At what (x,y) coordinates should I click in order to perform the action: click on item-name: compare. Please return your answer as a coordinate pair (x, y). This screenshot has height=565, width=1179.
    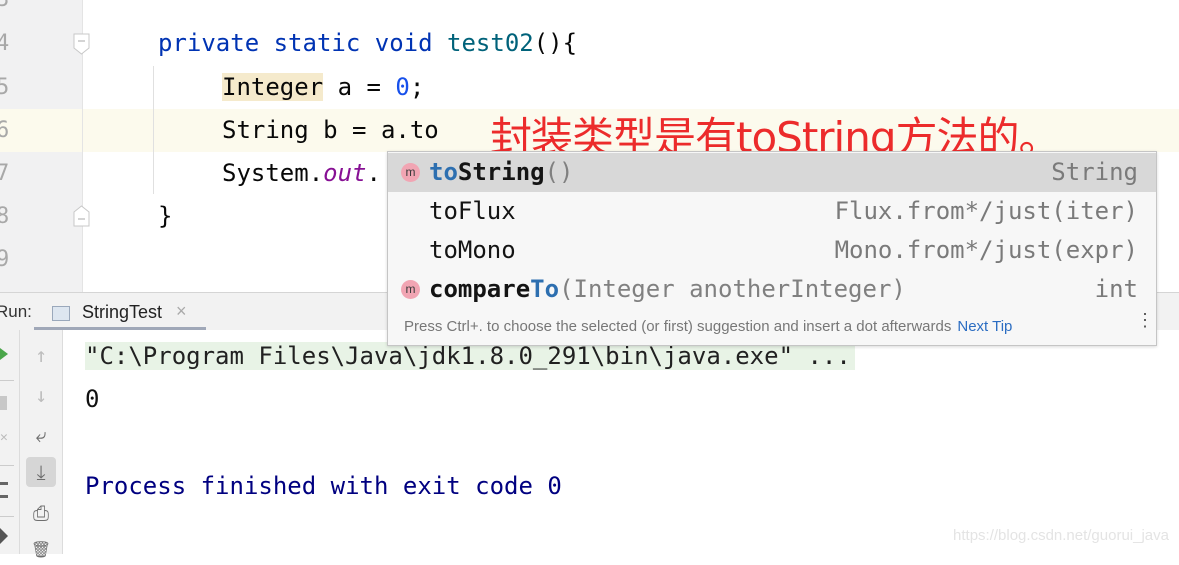
    Looking at the image, I should click on (480, 289).